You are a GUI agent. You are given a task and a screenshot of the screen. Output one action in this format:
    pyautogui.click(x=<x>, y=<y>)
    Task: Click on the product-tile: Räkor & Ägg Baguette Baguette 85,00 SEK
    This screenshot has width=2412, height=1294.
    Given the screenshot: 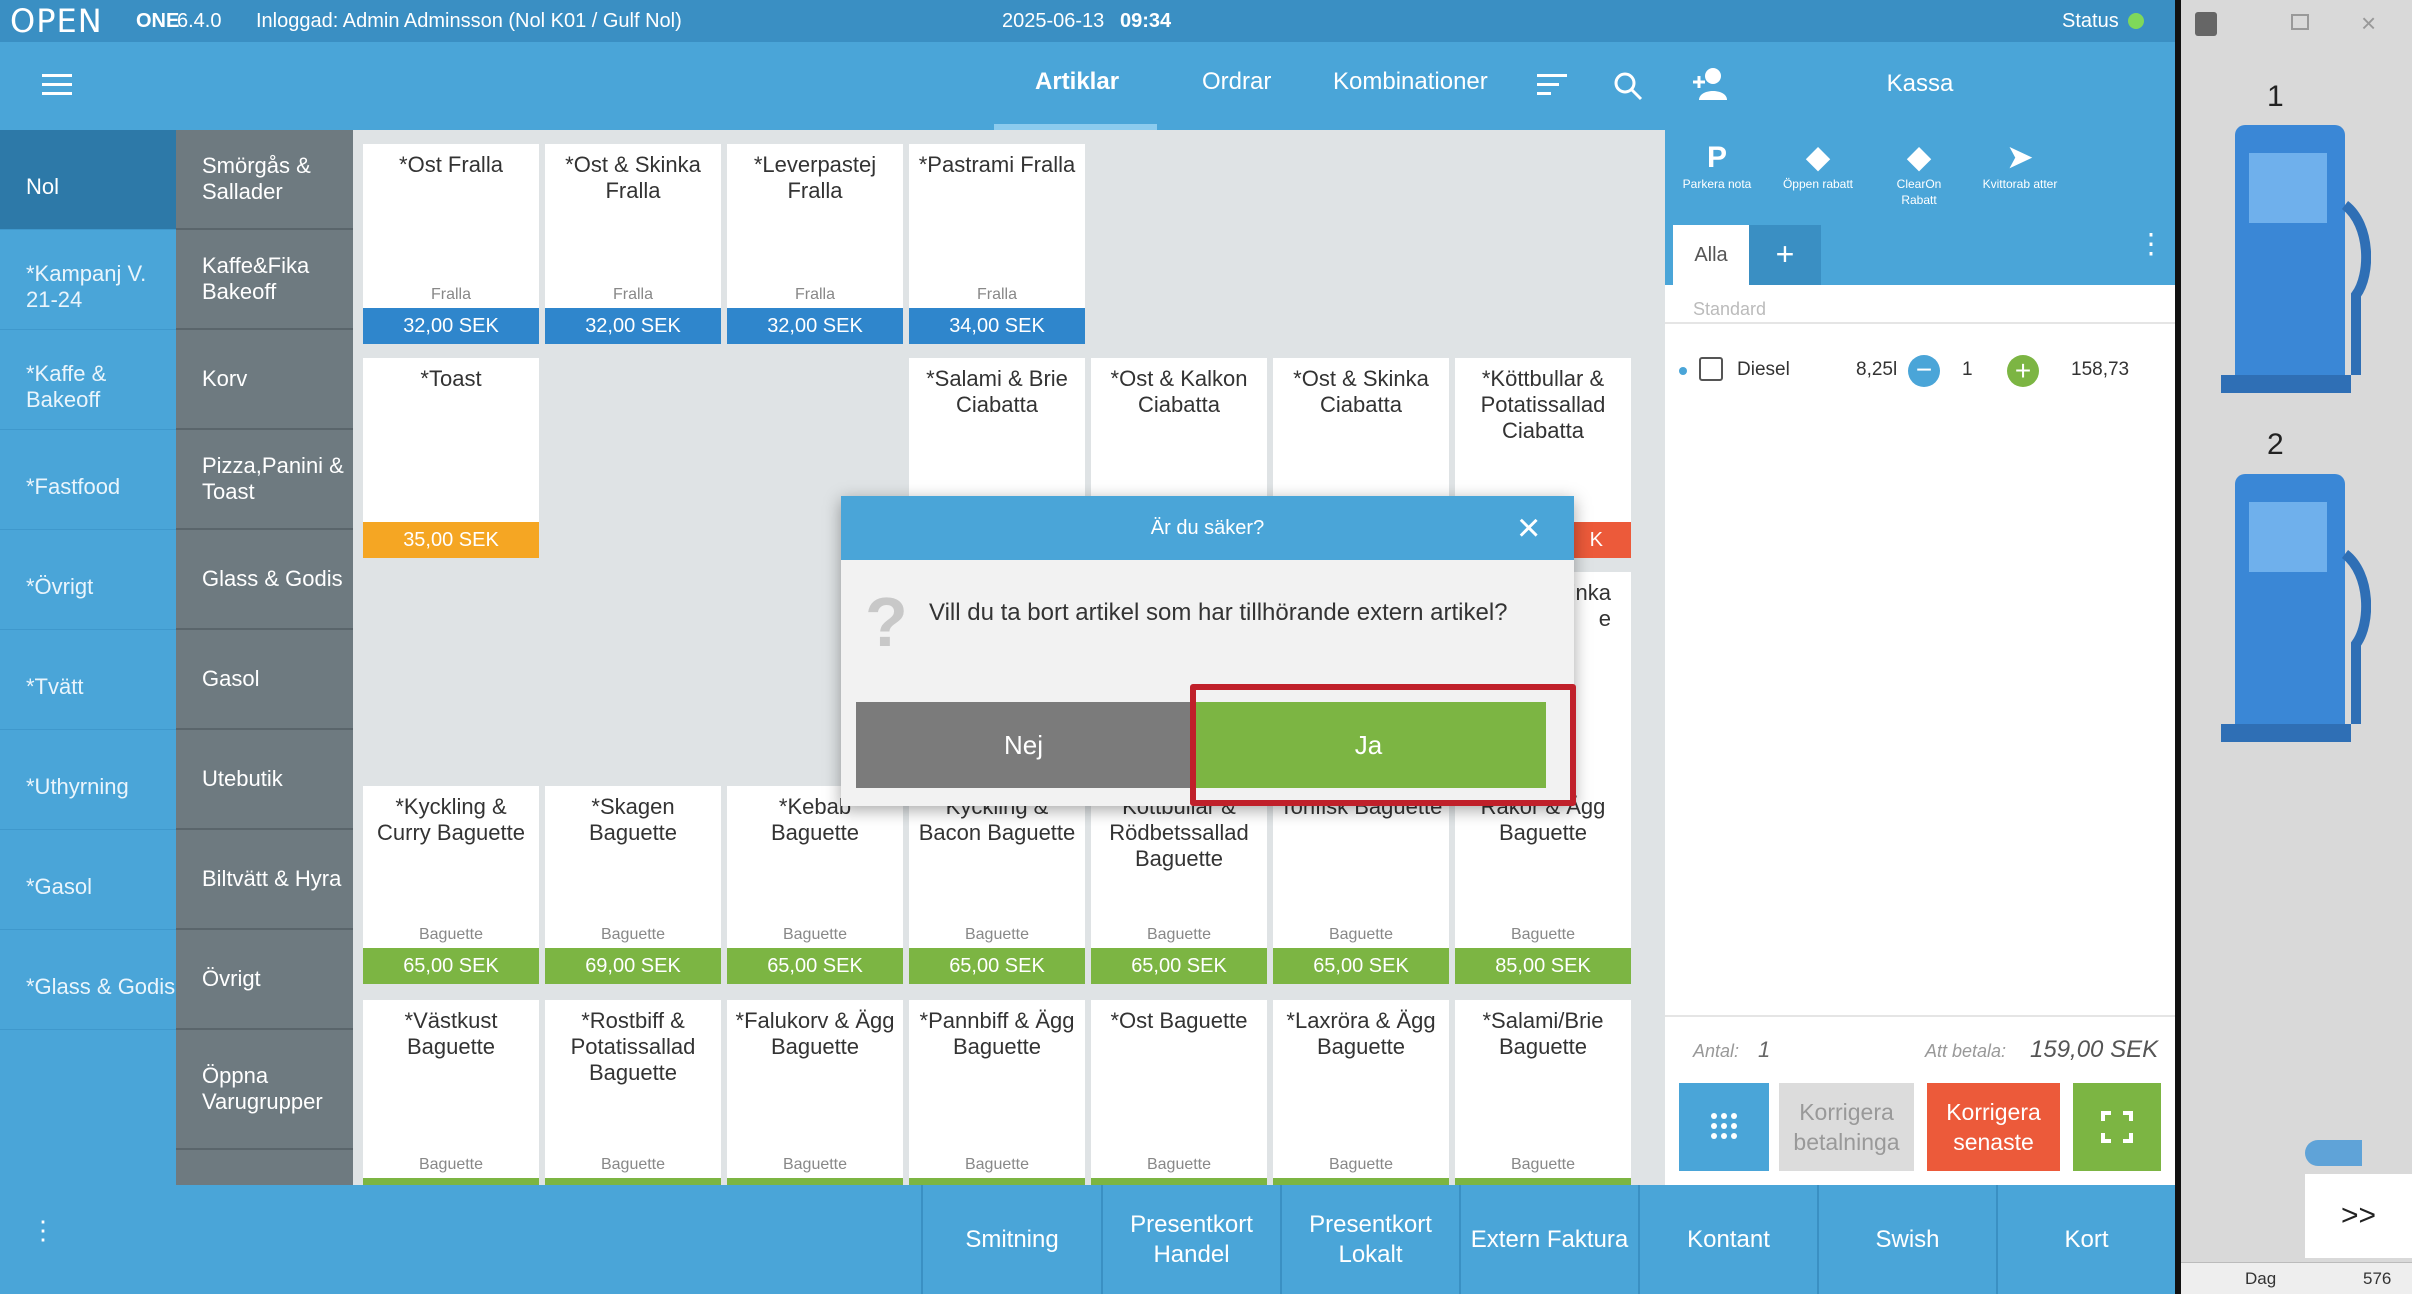 What is the action you would take?
    pyautogui.click(x=1543, y=885)
    